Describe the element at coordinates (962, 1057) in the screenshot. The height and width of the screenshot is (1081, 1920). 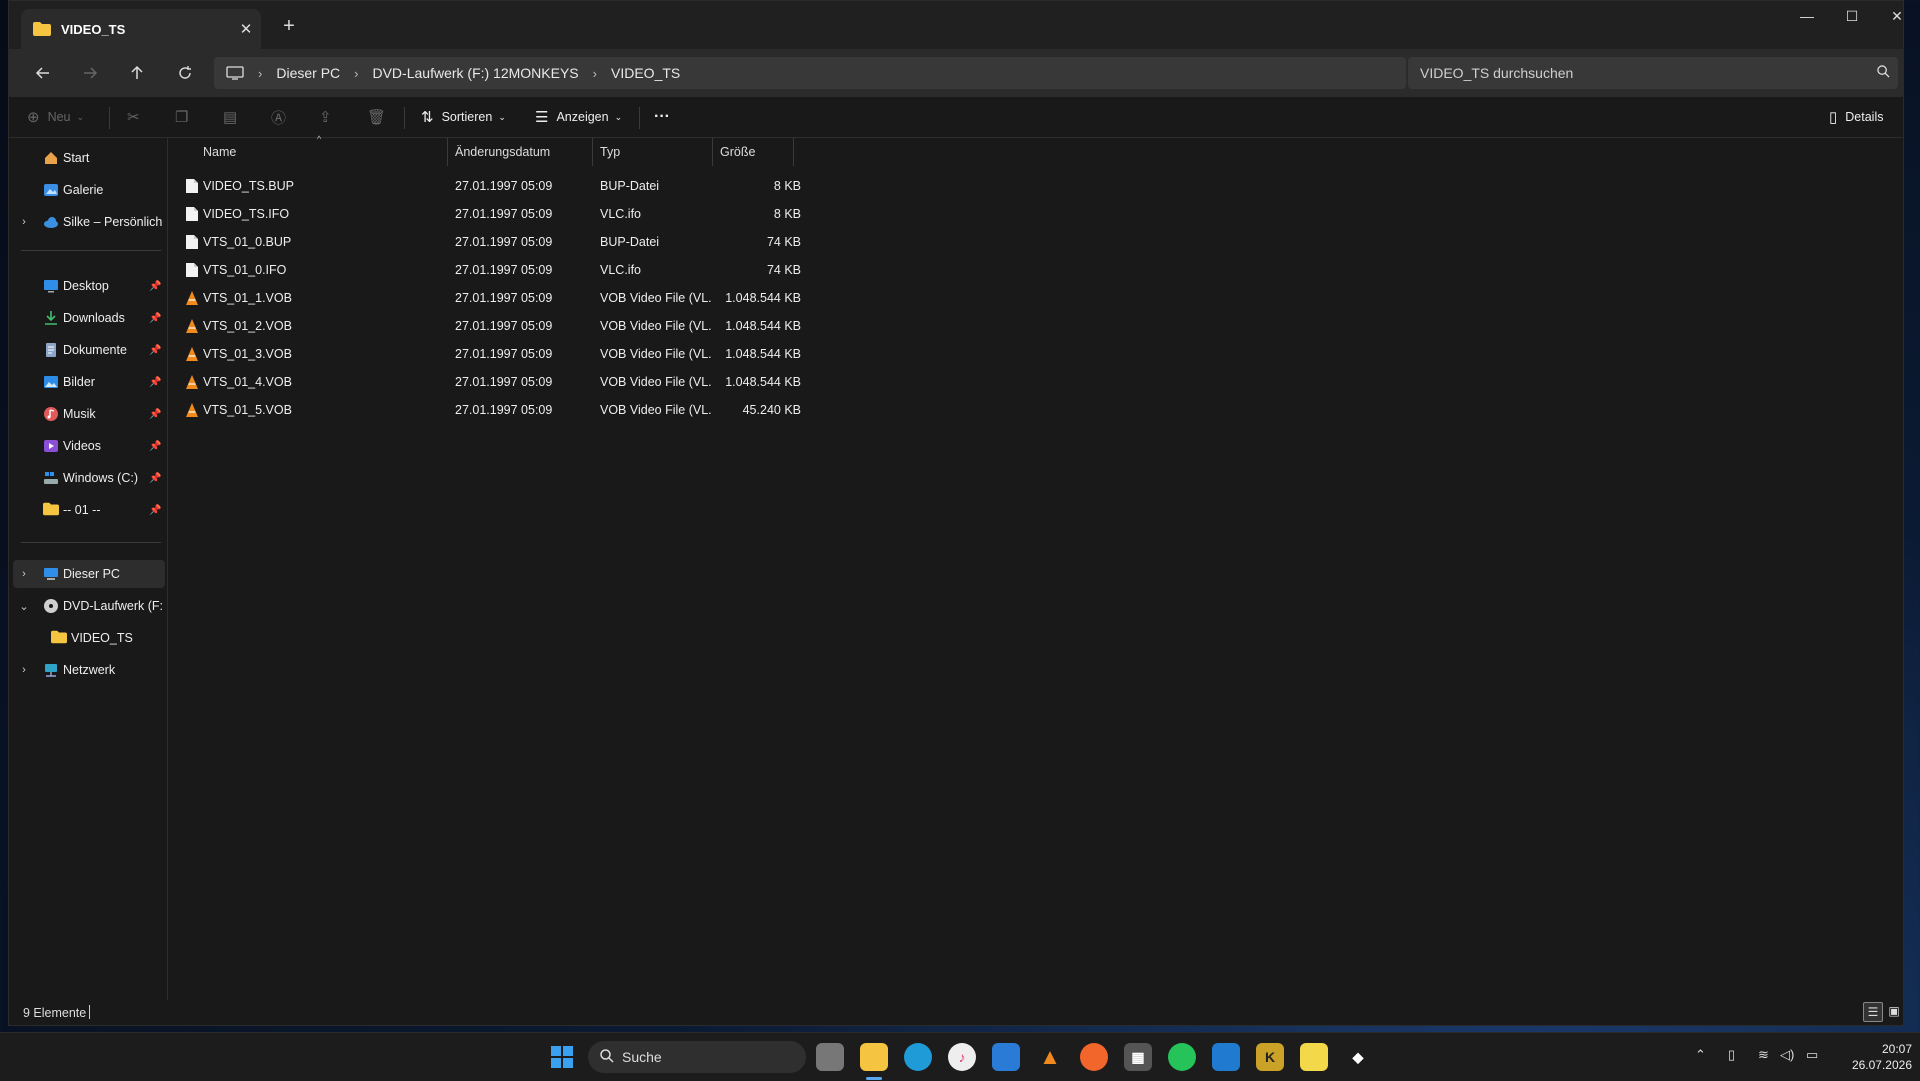
I see `itunes-icon: ♪` at that location.